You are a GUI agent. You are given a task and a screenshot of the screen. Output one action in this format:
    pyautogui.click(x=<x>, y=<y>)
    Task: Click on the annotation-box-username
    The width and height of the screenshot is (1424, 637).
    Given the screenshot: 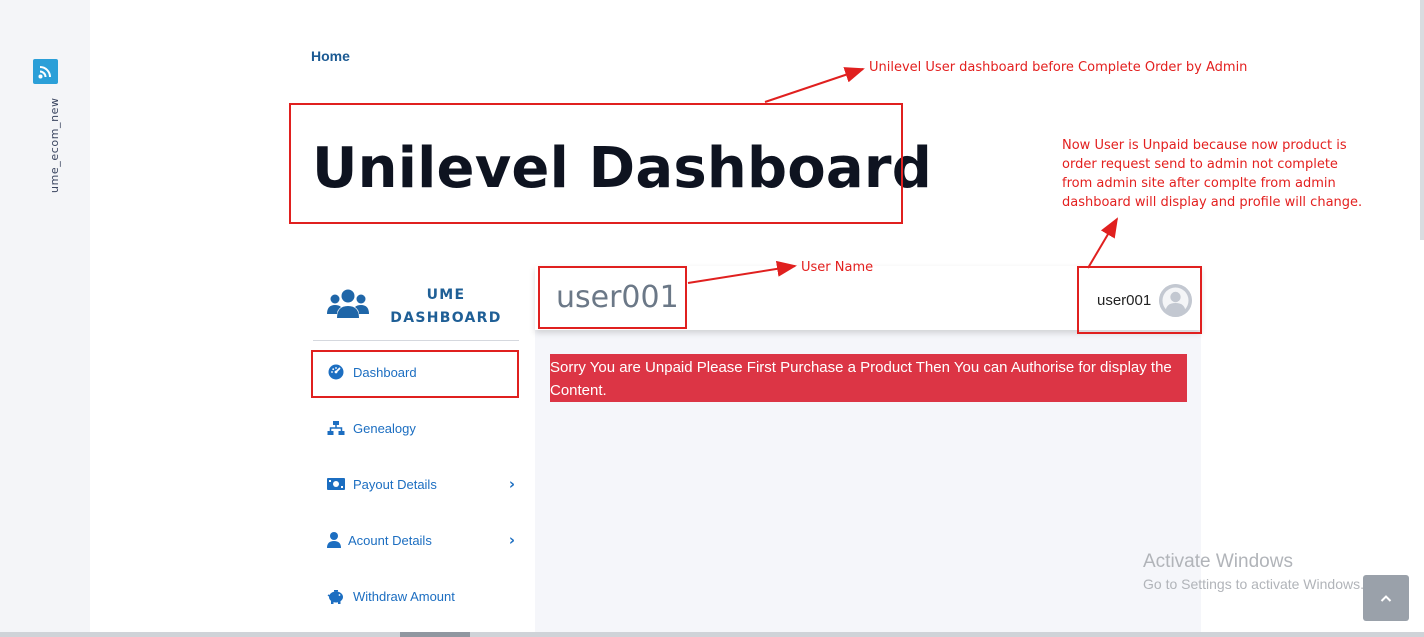 What is the action you would take?
    pyautogui.click(x=612, y=297)
    